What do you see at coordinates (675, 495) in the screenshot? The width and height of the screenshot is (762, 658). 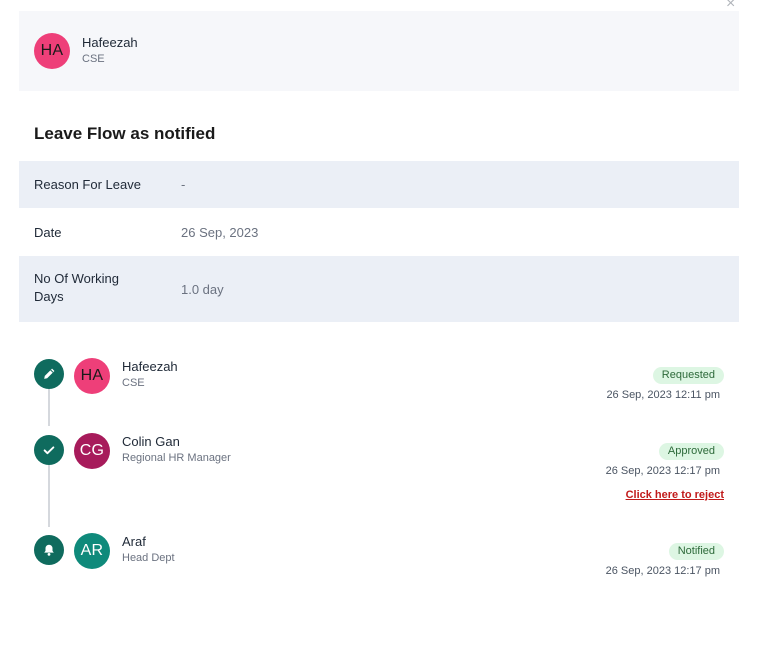 I see `reject-link: Click here to reject` at bounding box center [675, 495].